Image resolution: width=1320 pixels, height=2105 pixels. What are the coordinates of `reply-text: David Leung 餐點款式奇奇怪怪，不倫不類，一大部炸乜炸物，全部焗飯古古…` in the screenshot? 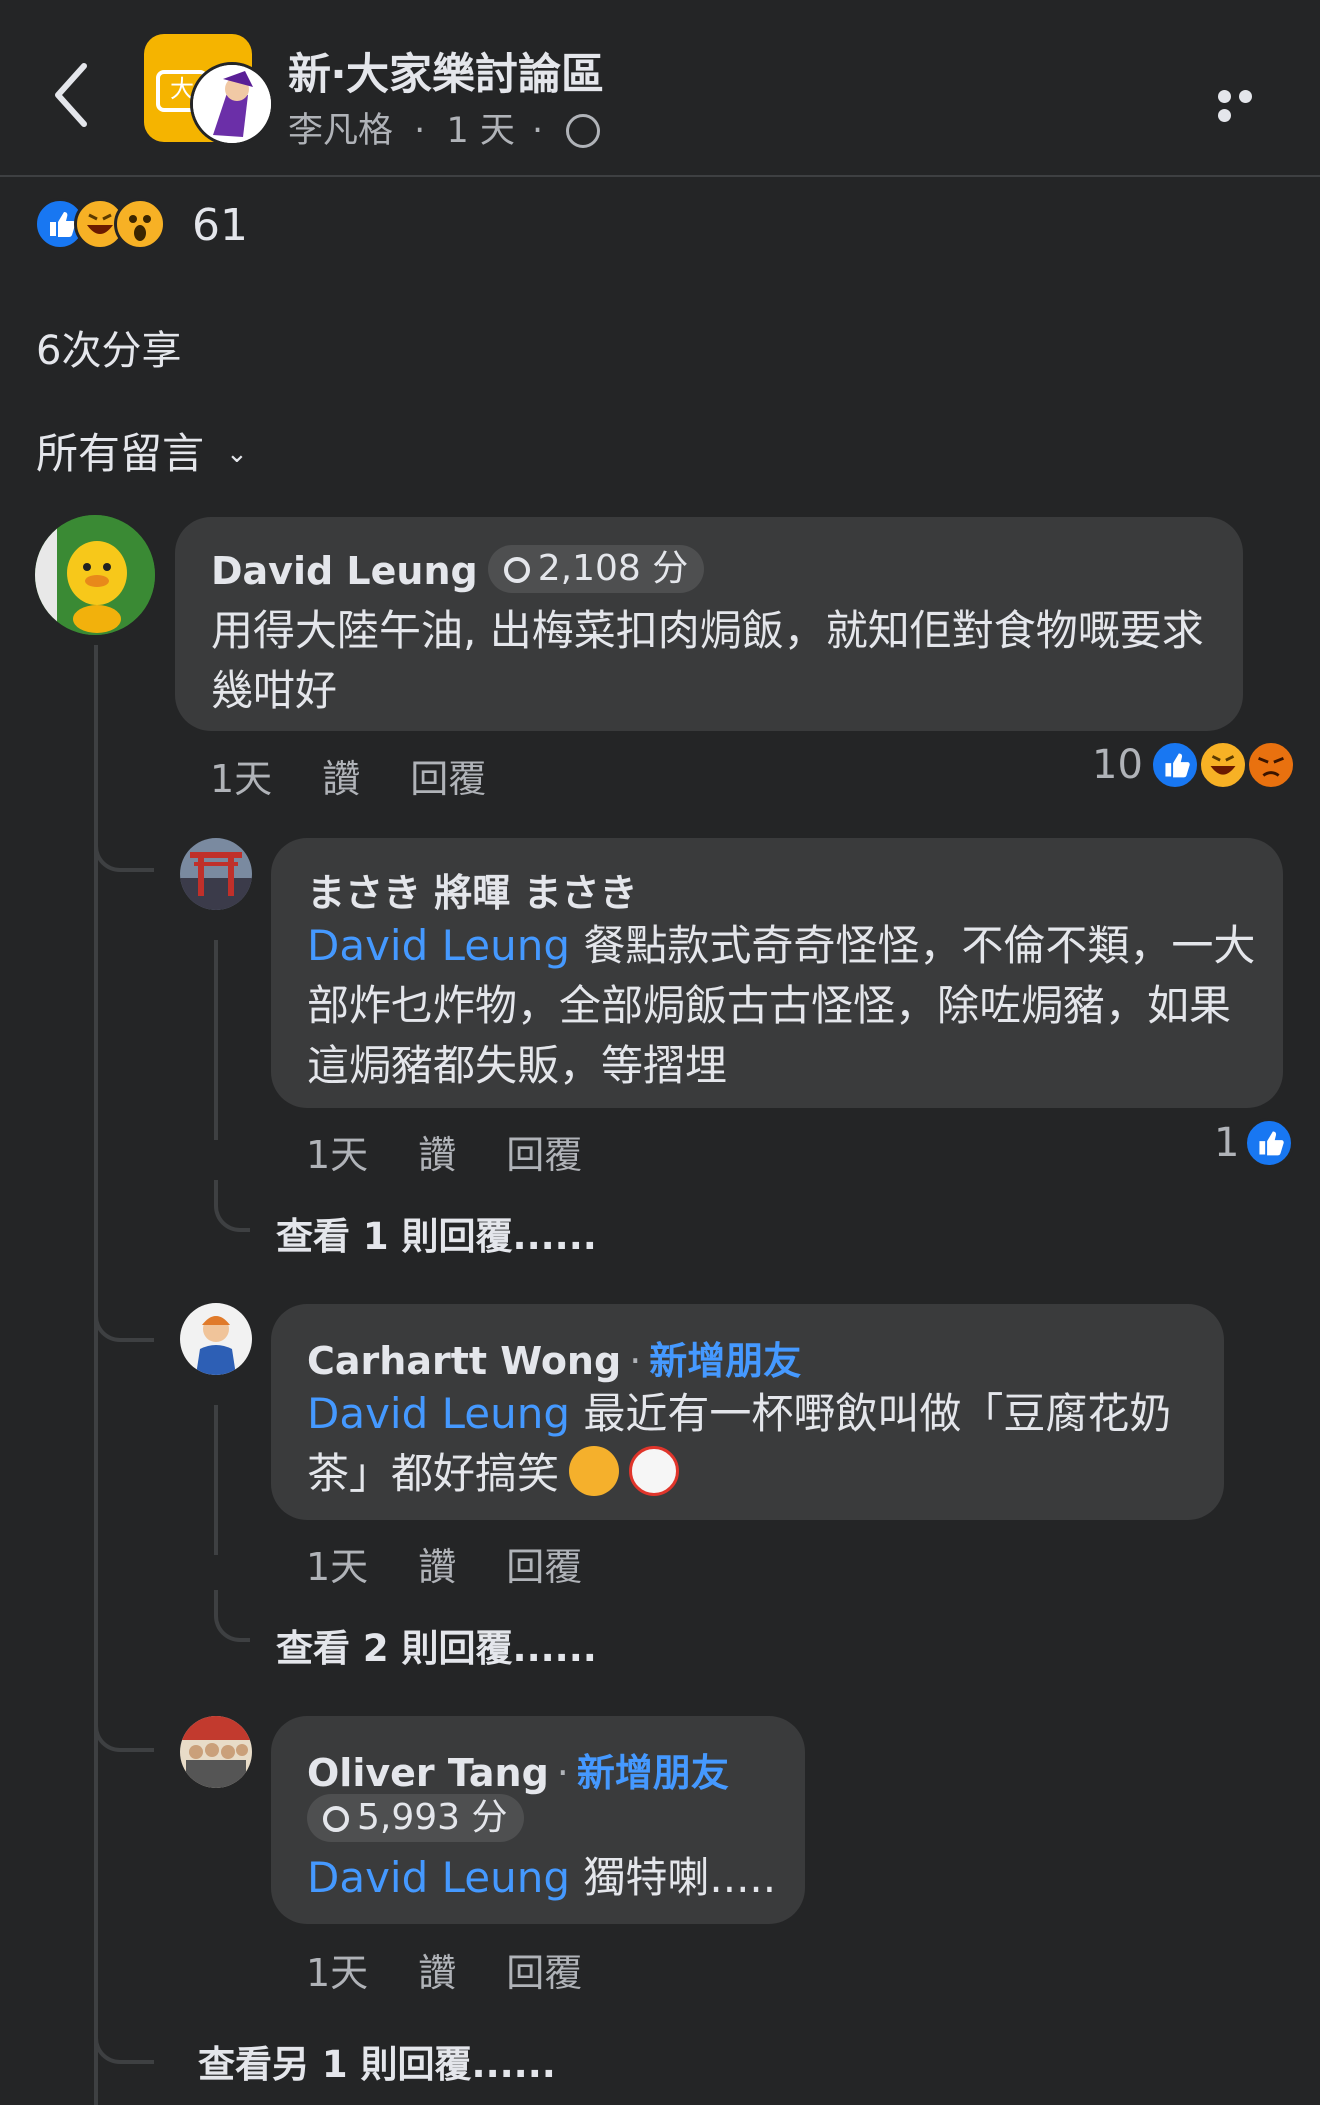 It's located at (782, 1006).